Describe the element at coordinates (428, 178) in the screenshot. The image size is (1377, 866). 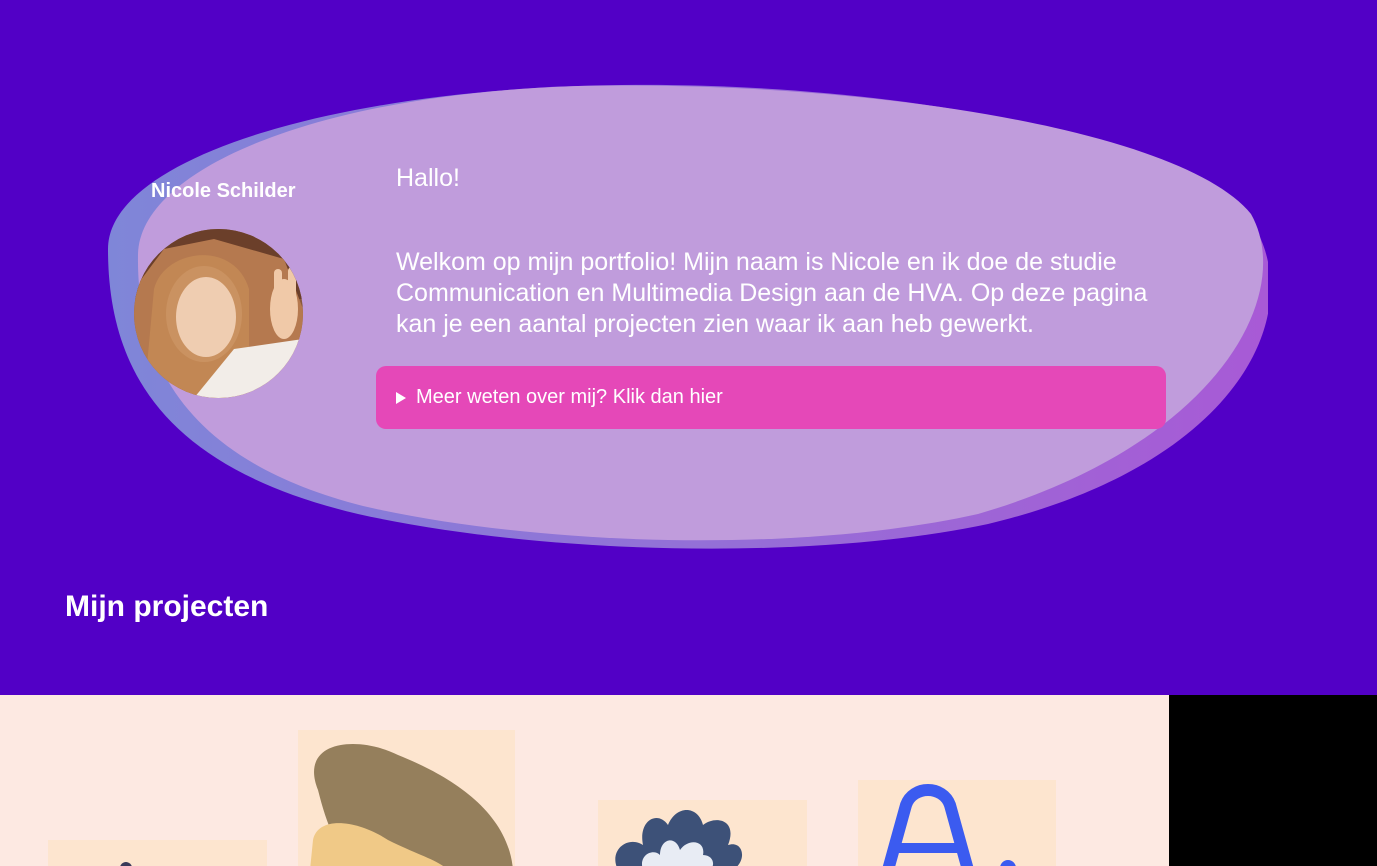
I see `greeting: Hallo!` at that location.